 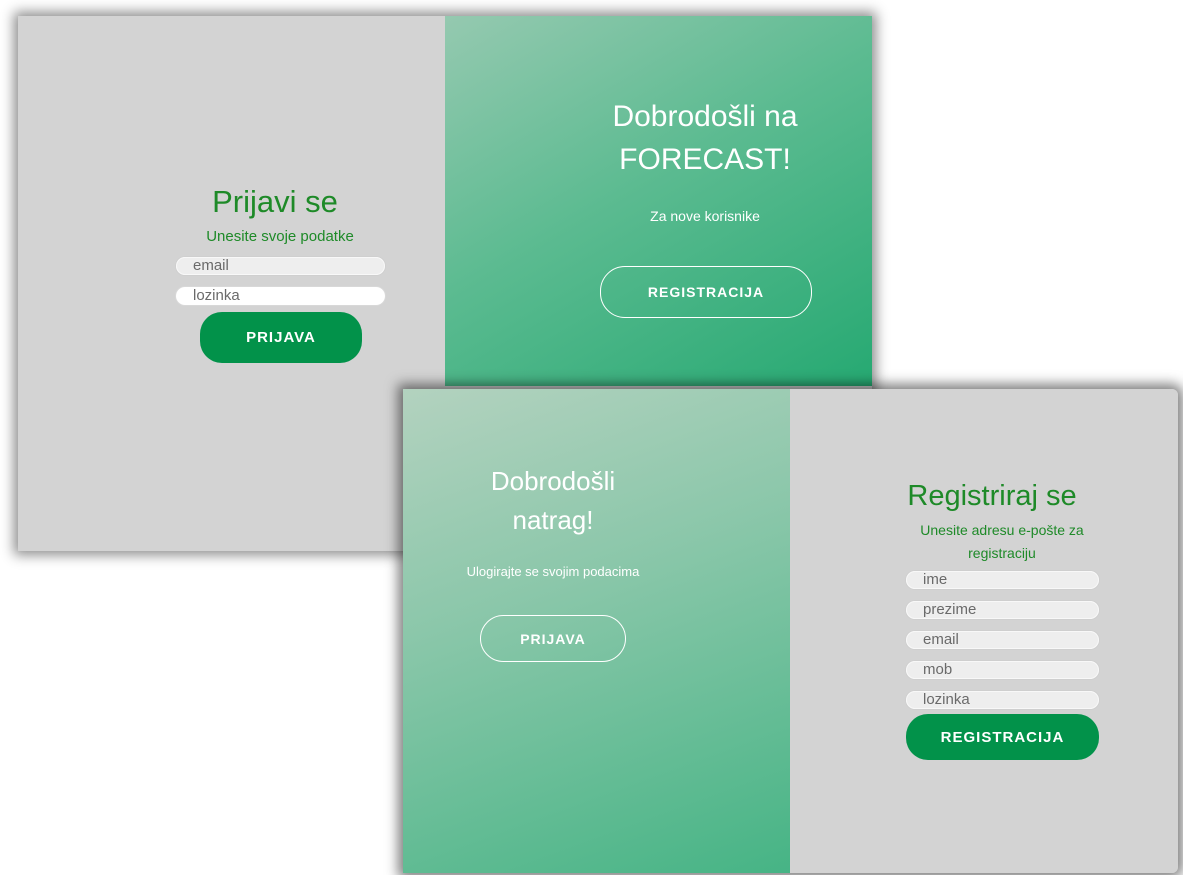 What do you see at coordinates (280, 236) in the screenshot?
I see `login-subtitle: Unesite svoje podatke` at bounding box center [280, 236].